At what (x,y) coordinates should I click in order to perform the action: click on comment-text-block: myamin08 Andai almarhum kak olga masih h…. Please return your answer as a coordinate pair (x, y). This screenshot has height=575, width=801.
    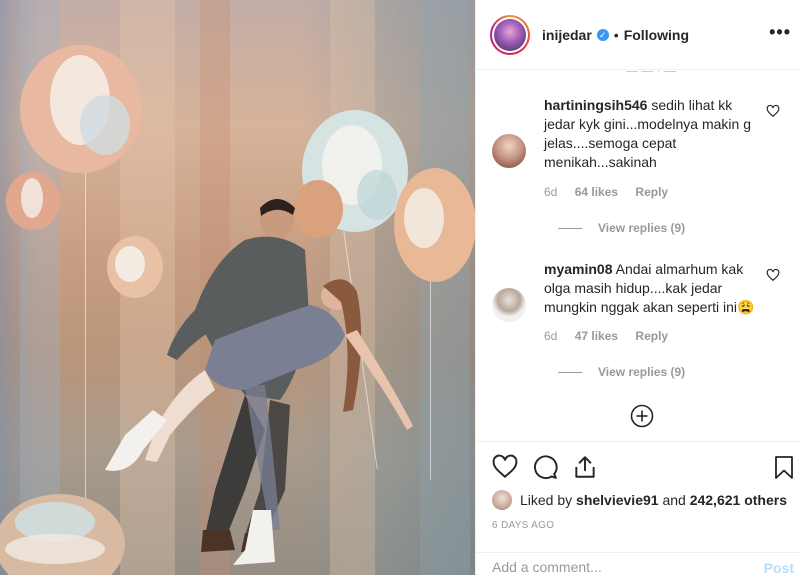
    Looking at the image, I should click on (651, 288).